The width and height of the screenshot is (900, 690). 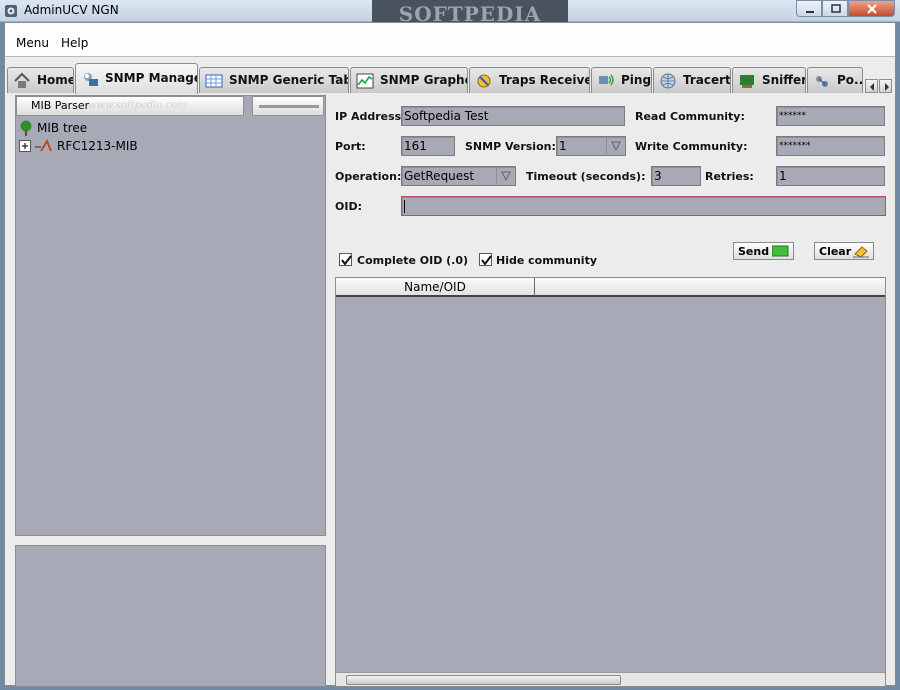 I want to click on clear-label: Clear, so click(x=835, y=251).